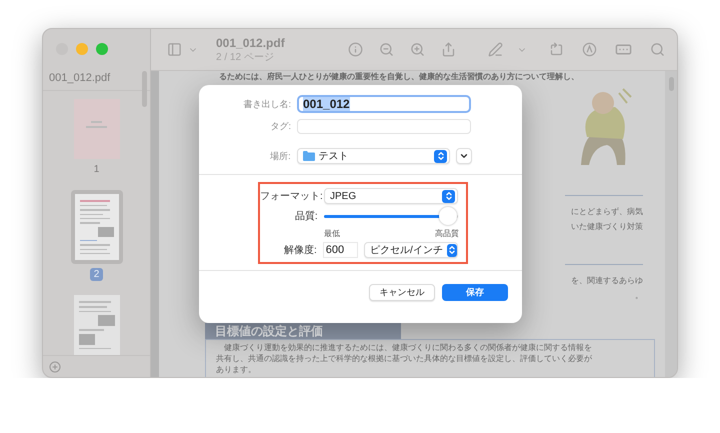  What do you see at coordinates (174, 49) in the screenshot?
I see `sidebar-icon` at bounding box center [174, 49].